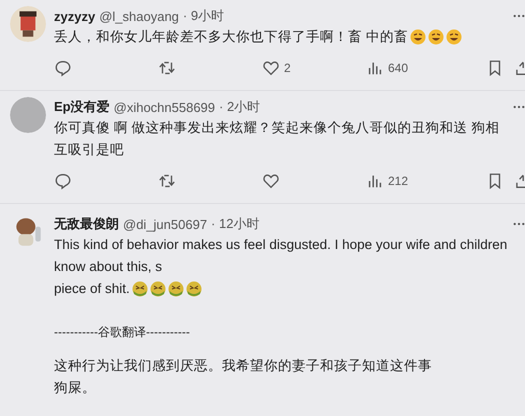 The height and width of the screenshot is (416, 525). I want to click on avatar, so click(28, 24).